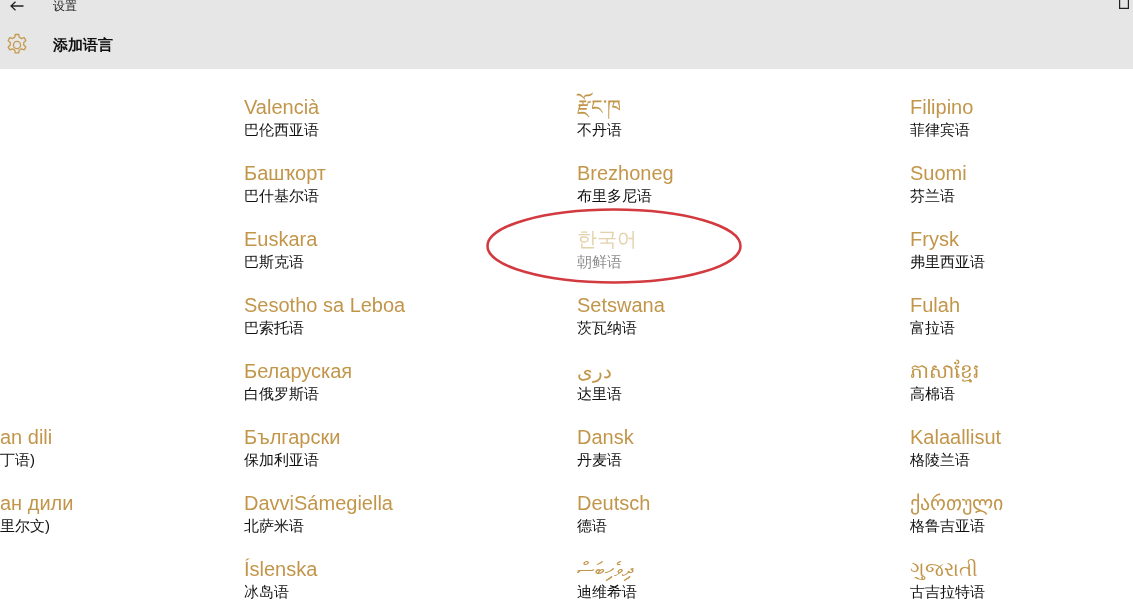 The width and height of the screenshot is (1133, 608). Describe the element at coordinates (17, 6) in the screenshot. I see `back-arrow-icon` at that location.